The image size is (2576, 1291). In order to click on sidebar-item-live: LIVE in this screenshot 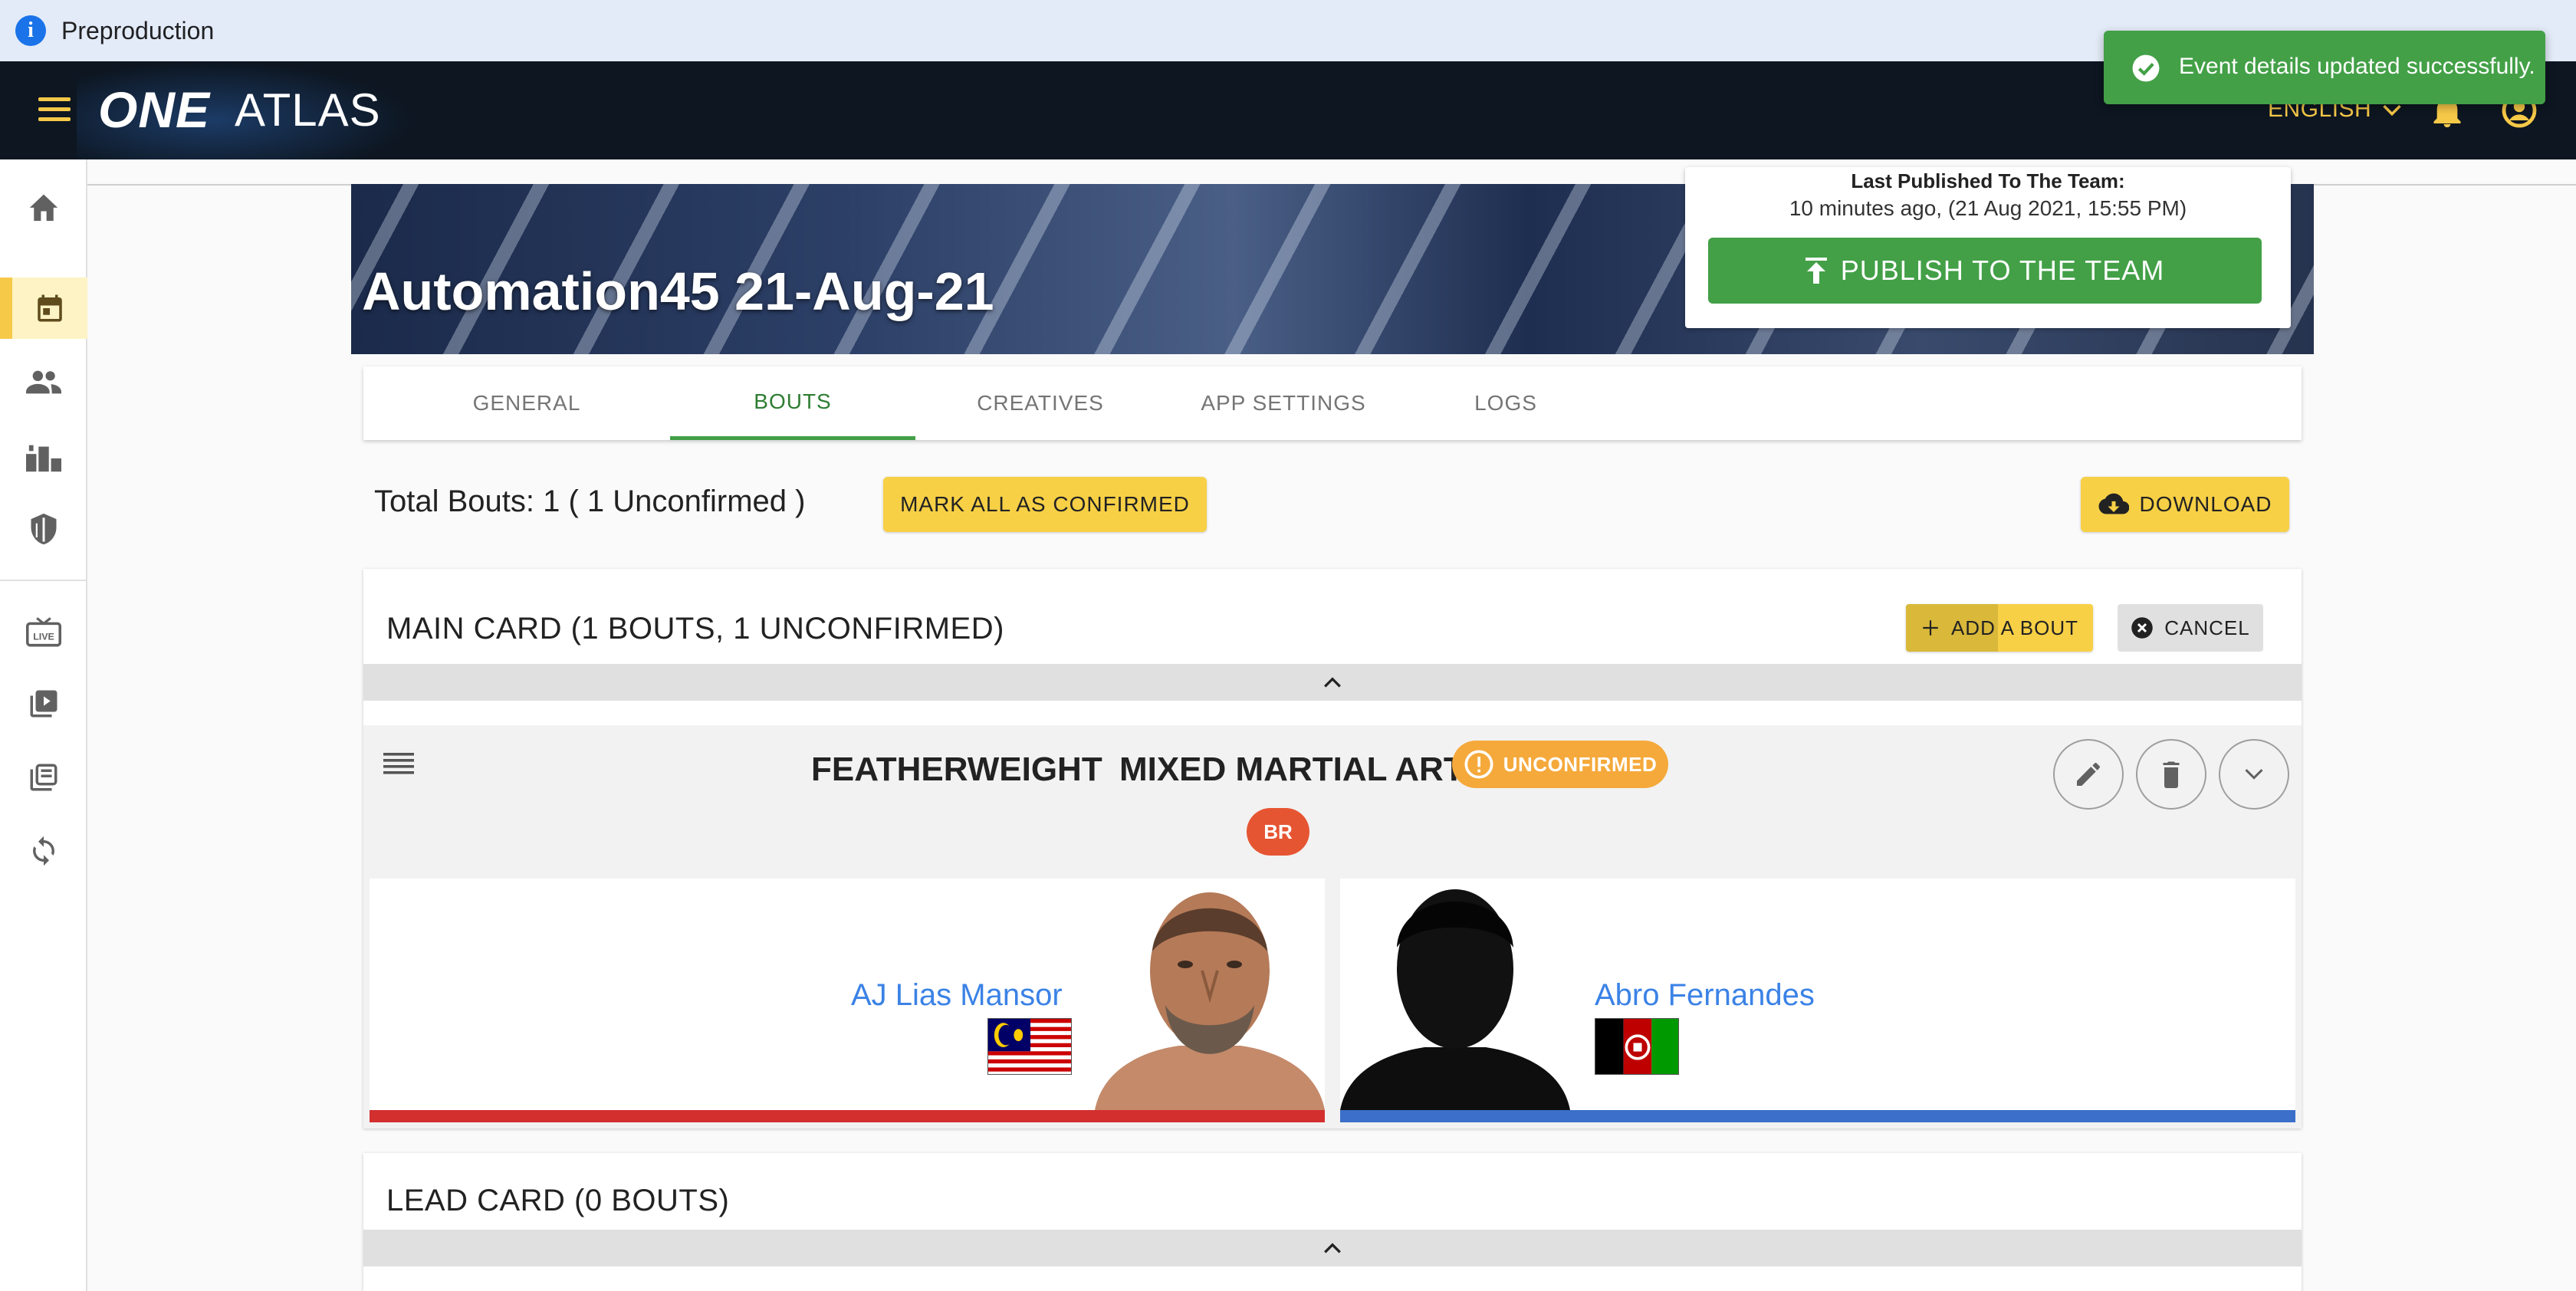, I will do `click(43, 631)`.